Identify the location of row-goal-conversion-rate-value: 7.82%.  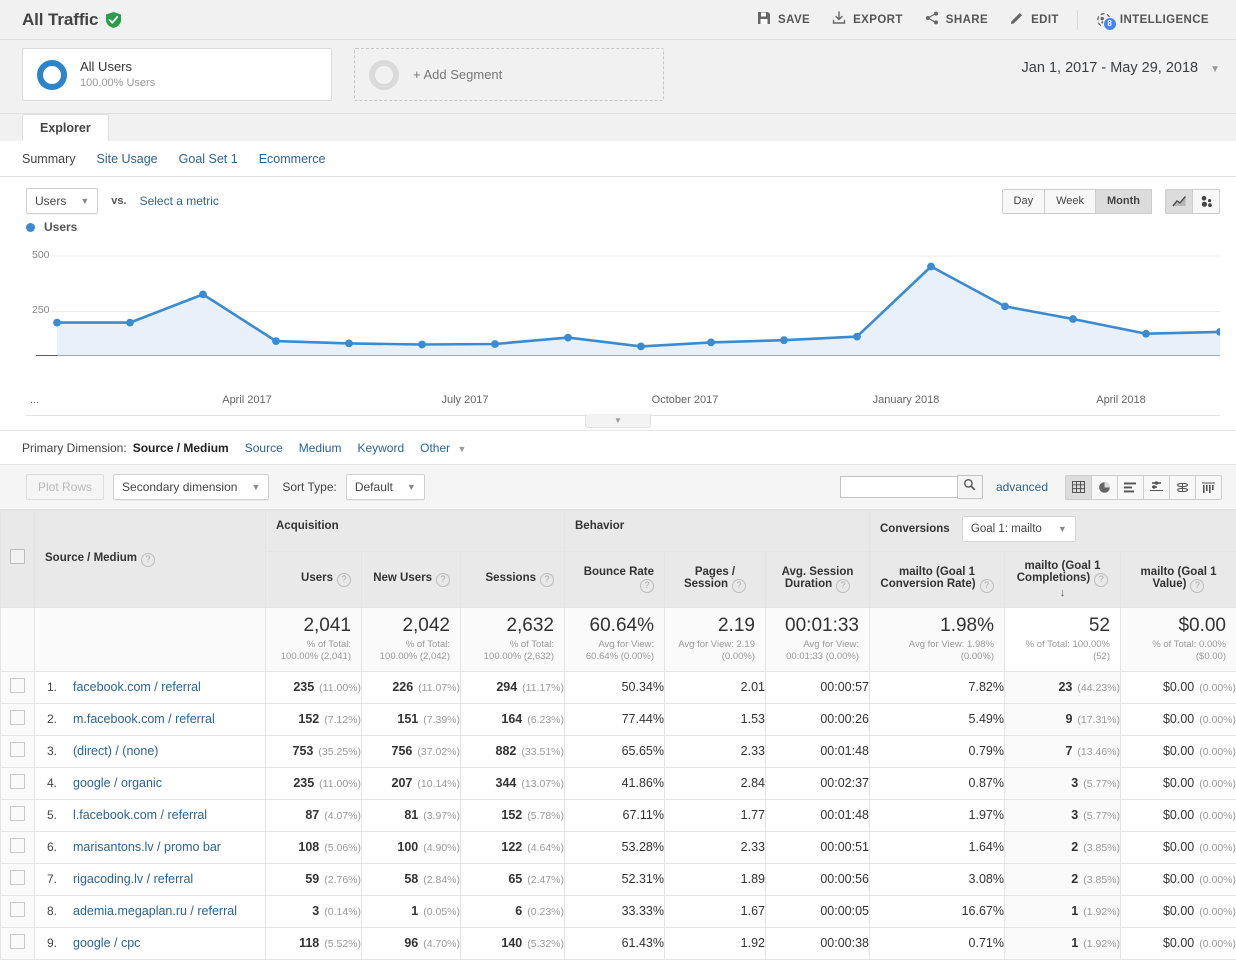
(986, 687).